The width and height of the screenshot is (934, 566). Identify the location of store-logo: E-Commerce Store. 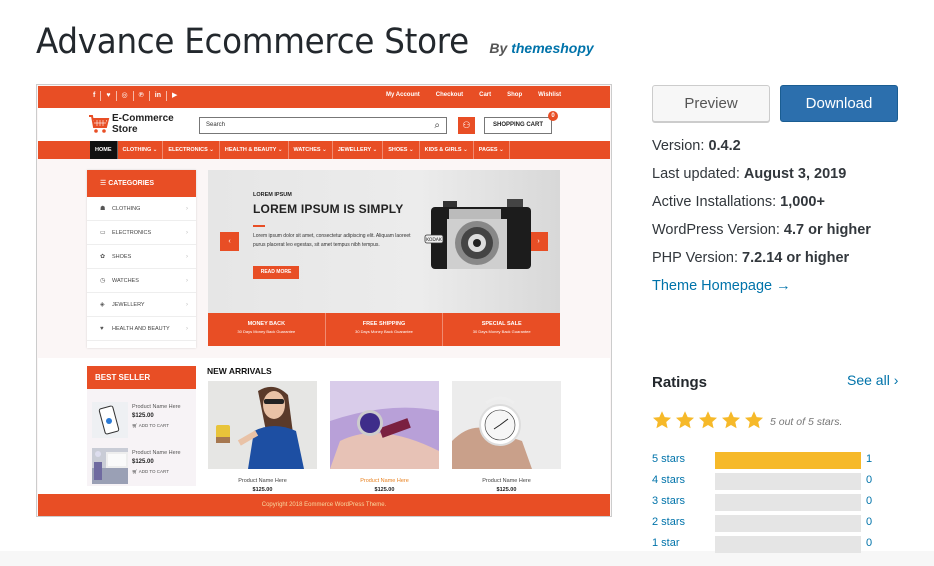
(131, 124).